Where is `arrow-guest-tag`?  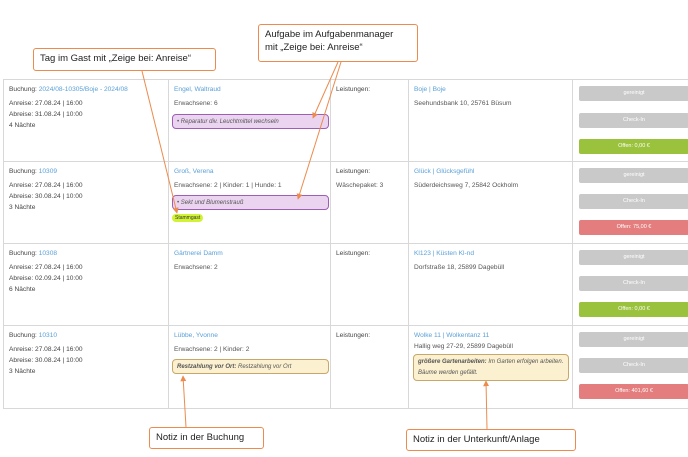
arrow-guest-tag is located at coordinates (160, 142).